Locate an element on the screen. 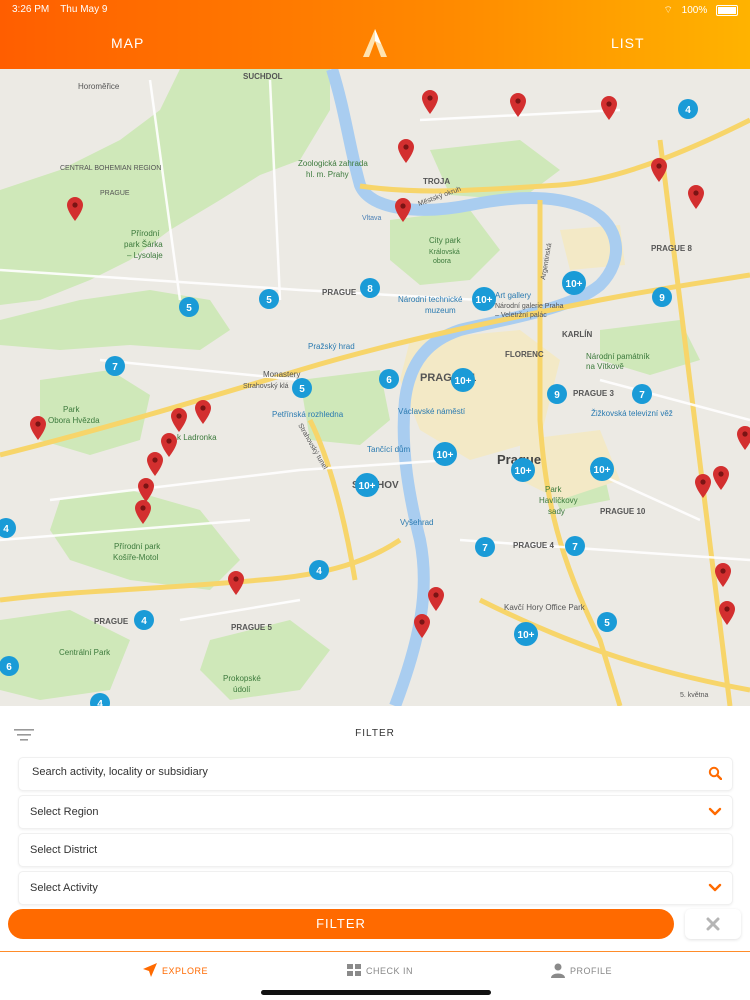 This screenshot has height=1000, width=750. map-label: SUCHDOL is located at coordinates (263, 76).